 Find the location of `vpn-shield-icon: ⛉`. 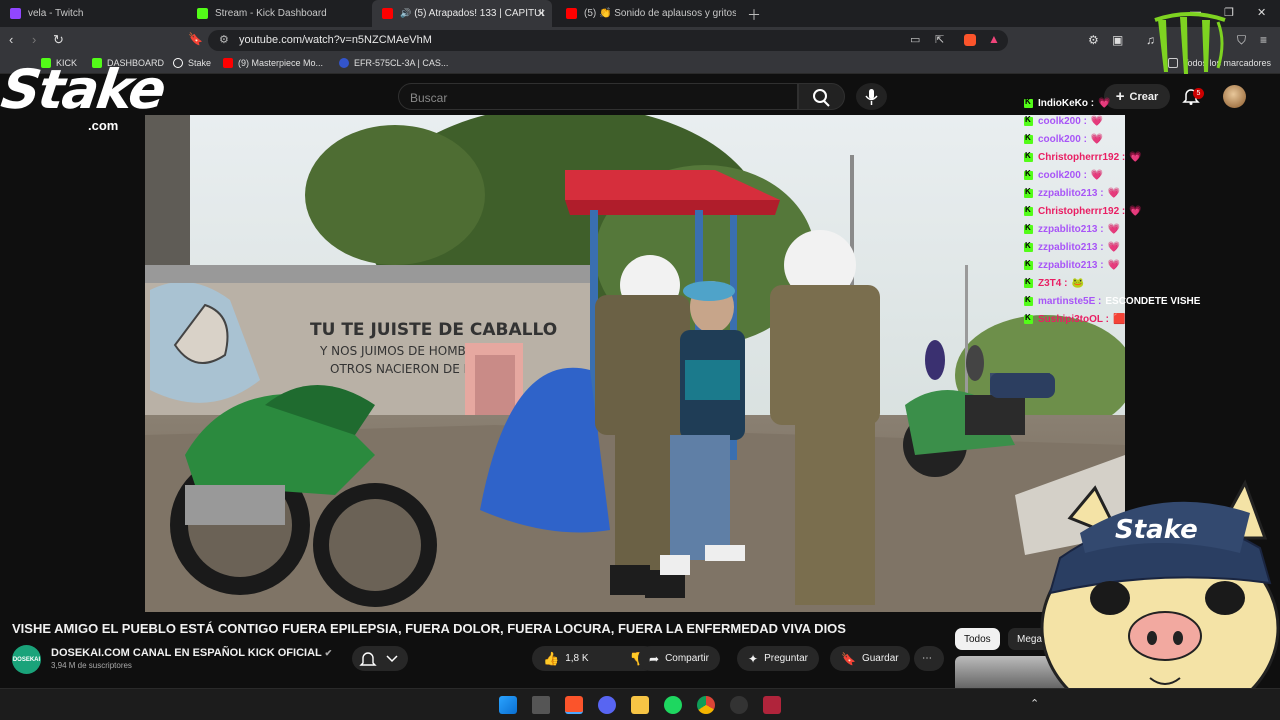

vpn-shield-icon: ⛉ is located at coordinates (1241, 40).